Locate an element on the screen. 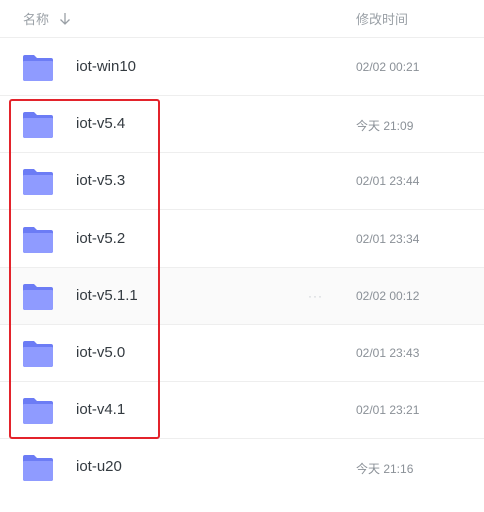  file-mtime: 02/02 00:12 is located at coordinates (388, 296).